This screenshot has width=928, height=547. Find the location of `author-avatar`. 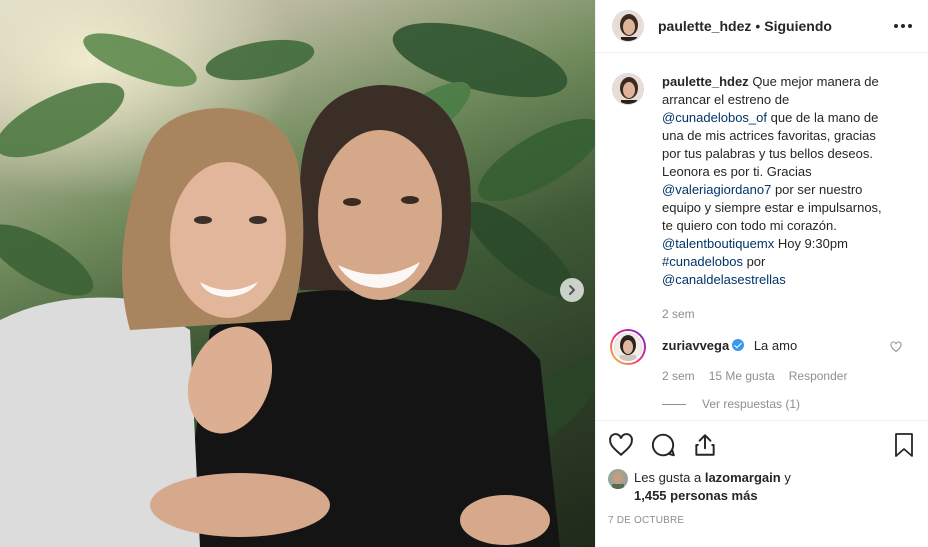

author-avatar is located at coordinates (628, 26).